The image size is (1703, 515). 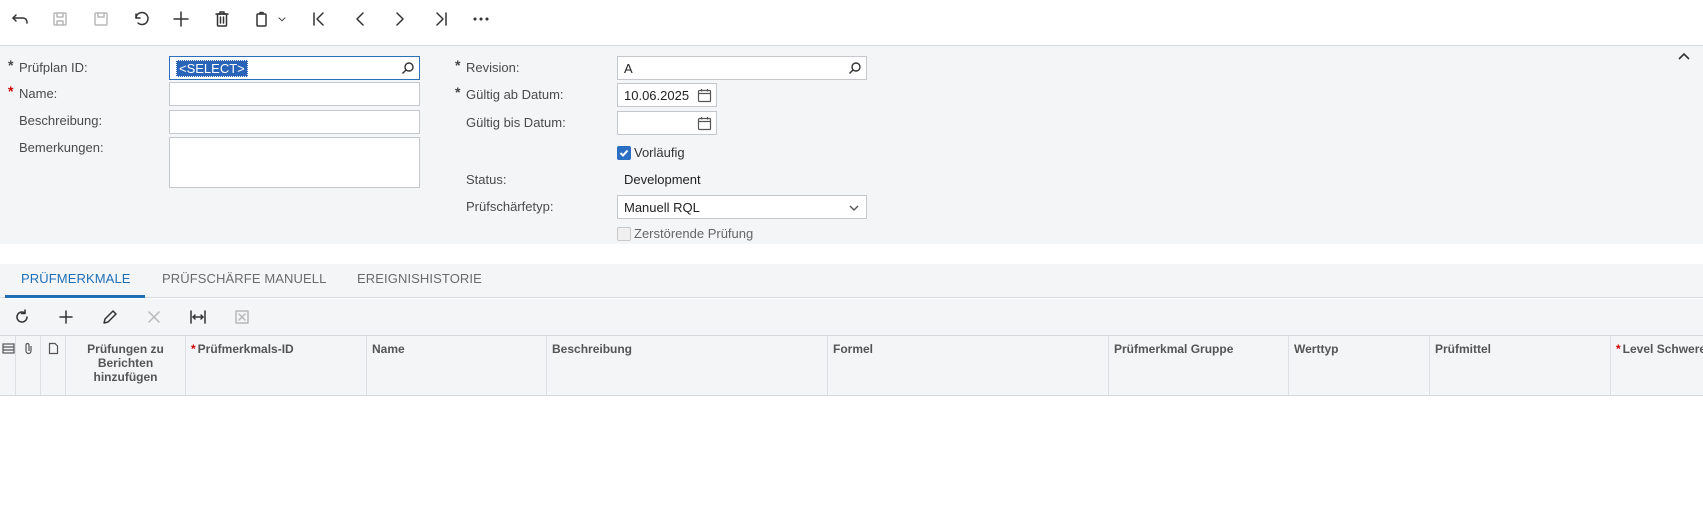 I want to click on status-label: Status:, so click(x=486, y=179).